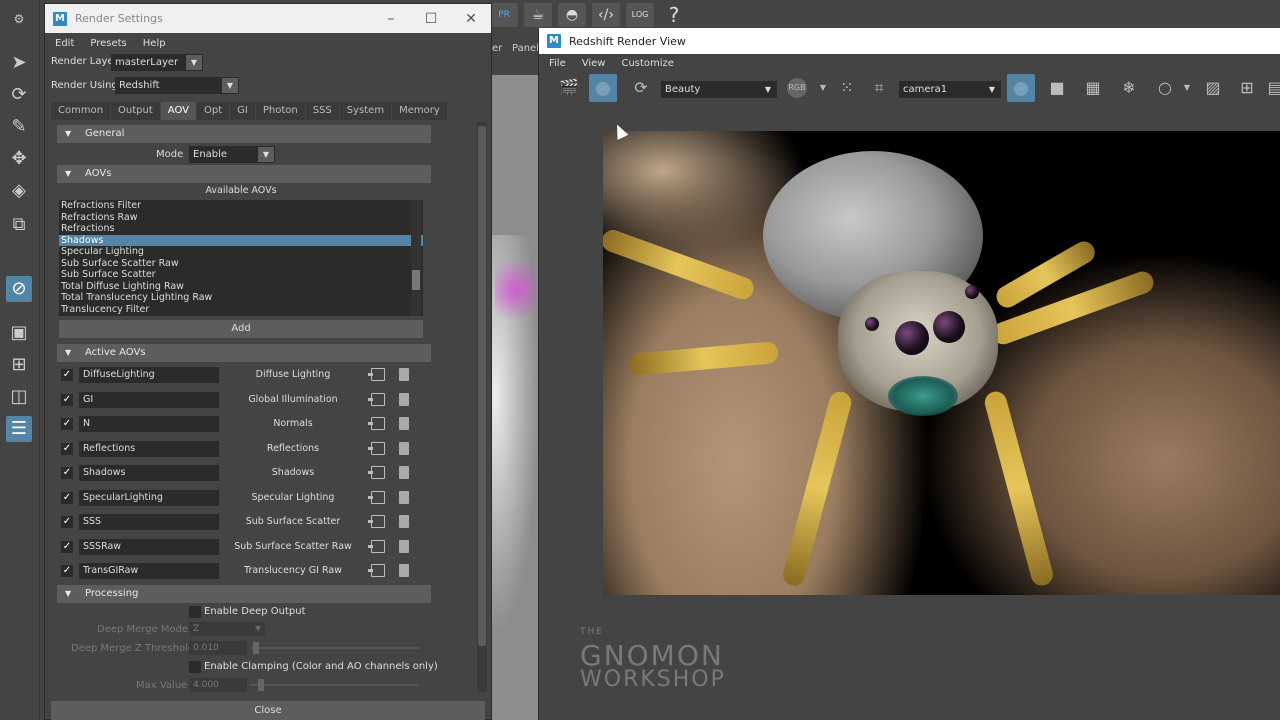 This screenshot has width=1280, height=720. I want to click on grid-dots-icon: ⁙, so click(847, 88).